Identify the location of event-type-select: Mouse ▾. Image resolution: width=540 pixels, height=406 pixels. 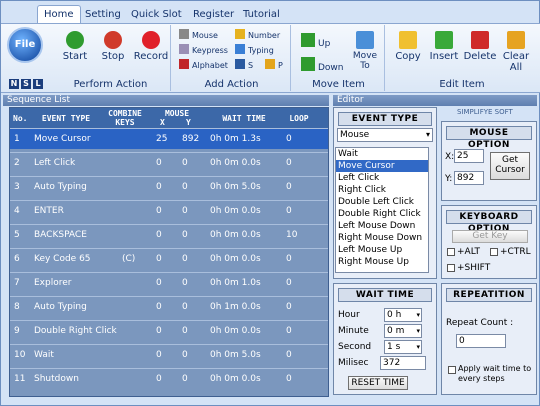
(385, 135).